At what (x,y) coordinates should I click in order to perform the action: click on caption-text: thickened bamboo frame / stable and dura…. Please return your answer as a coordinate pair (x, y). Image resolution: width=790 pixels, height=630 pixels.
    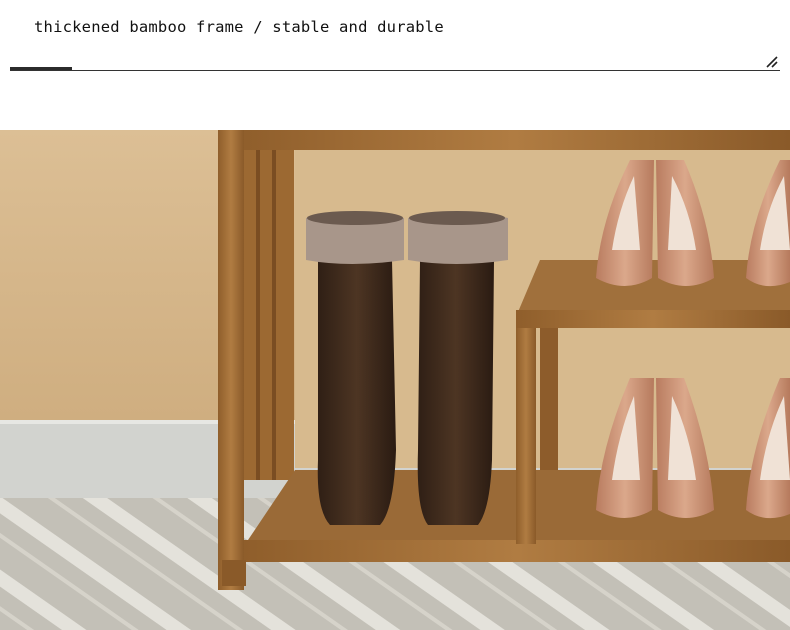
    Looking at the image, I should click on (239, 27).